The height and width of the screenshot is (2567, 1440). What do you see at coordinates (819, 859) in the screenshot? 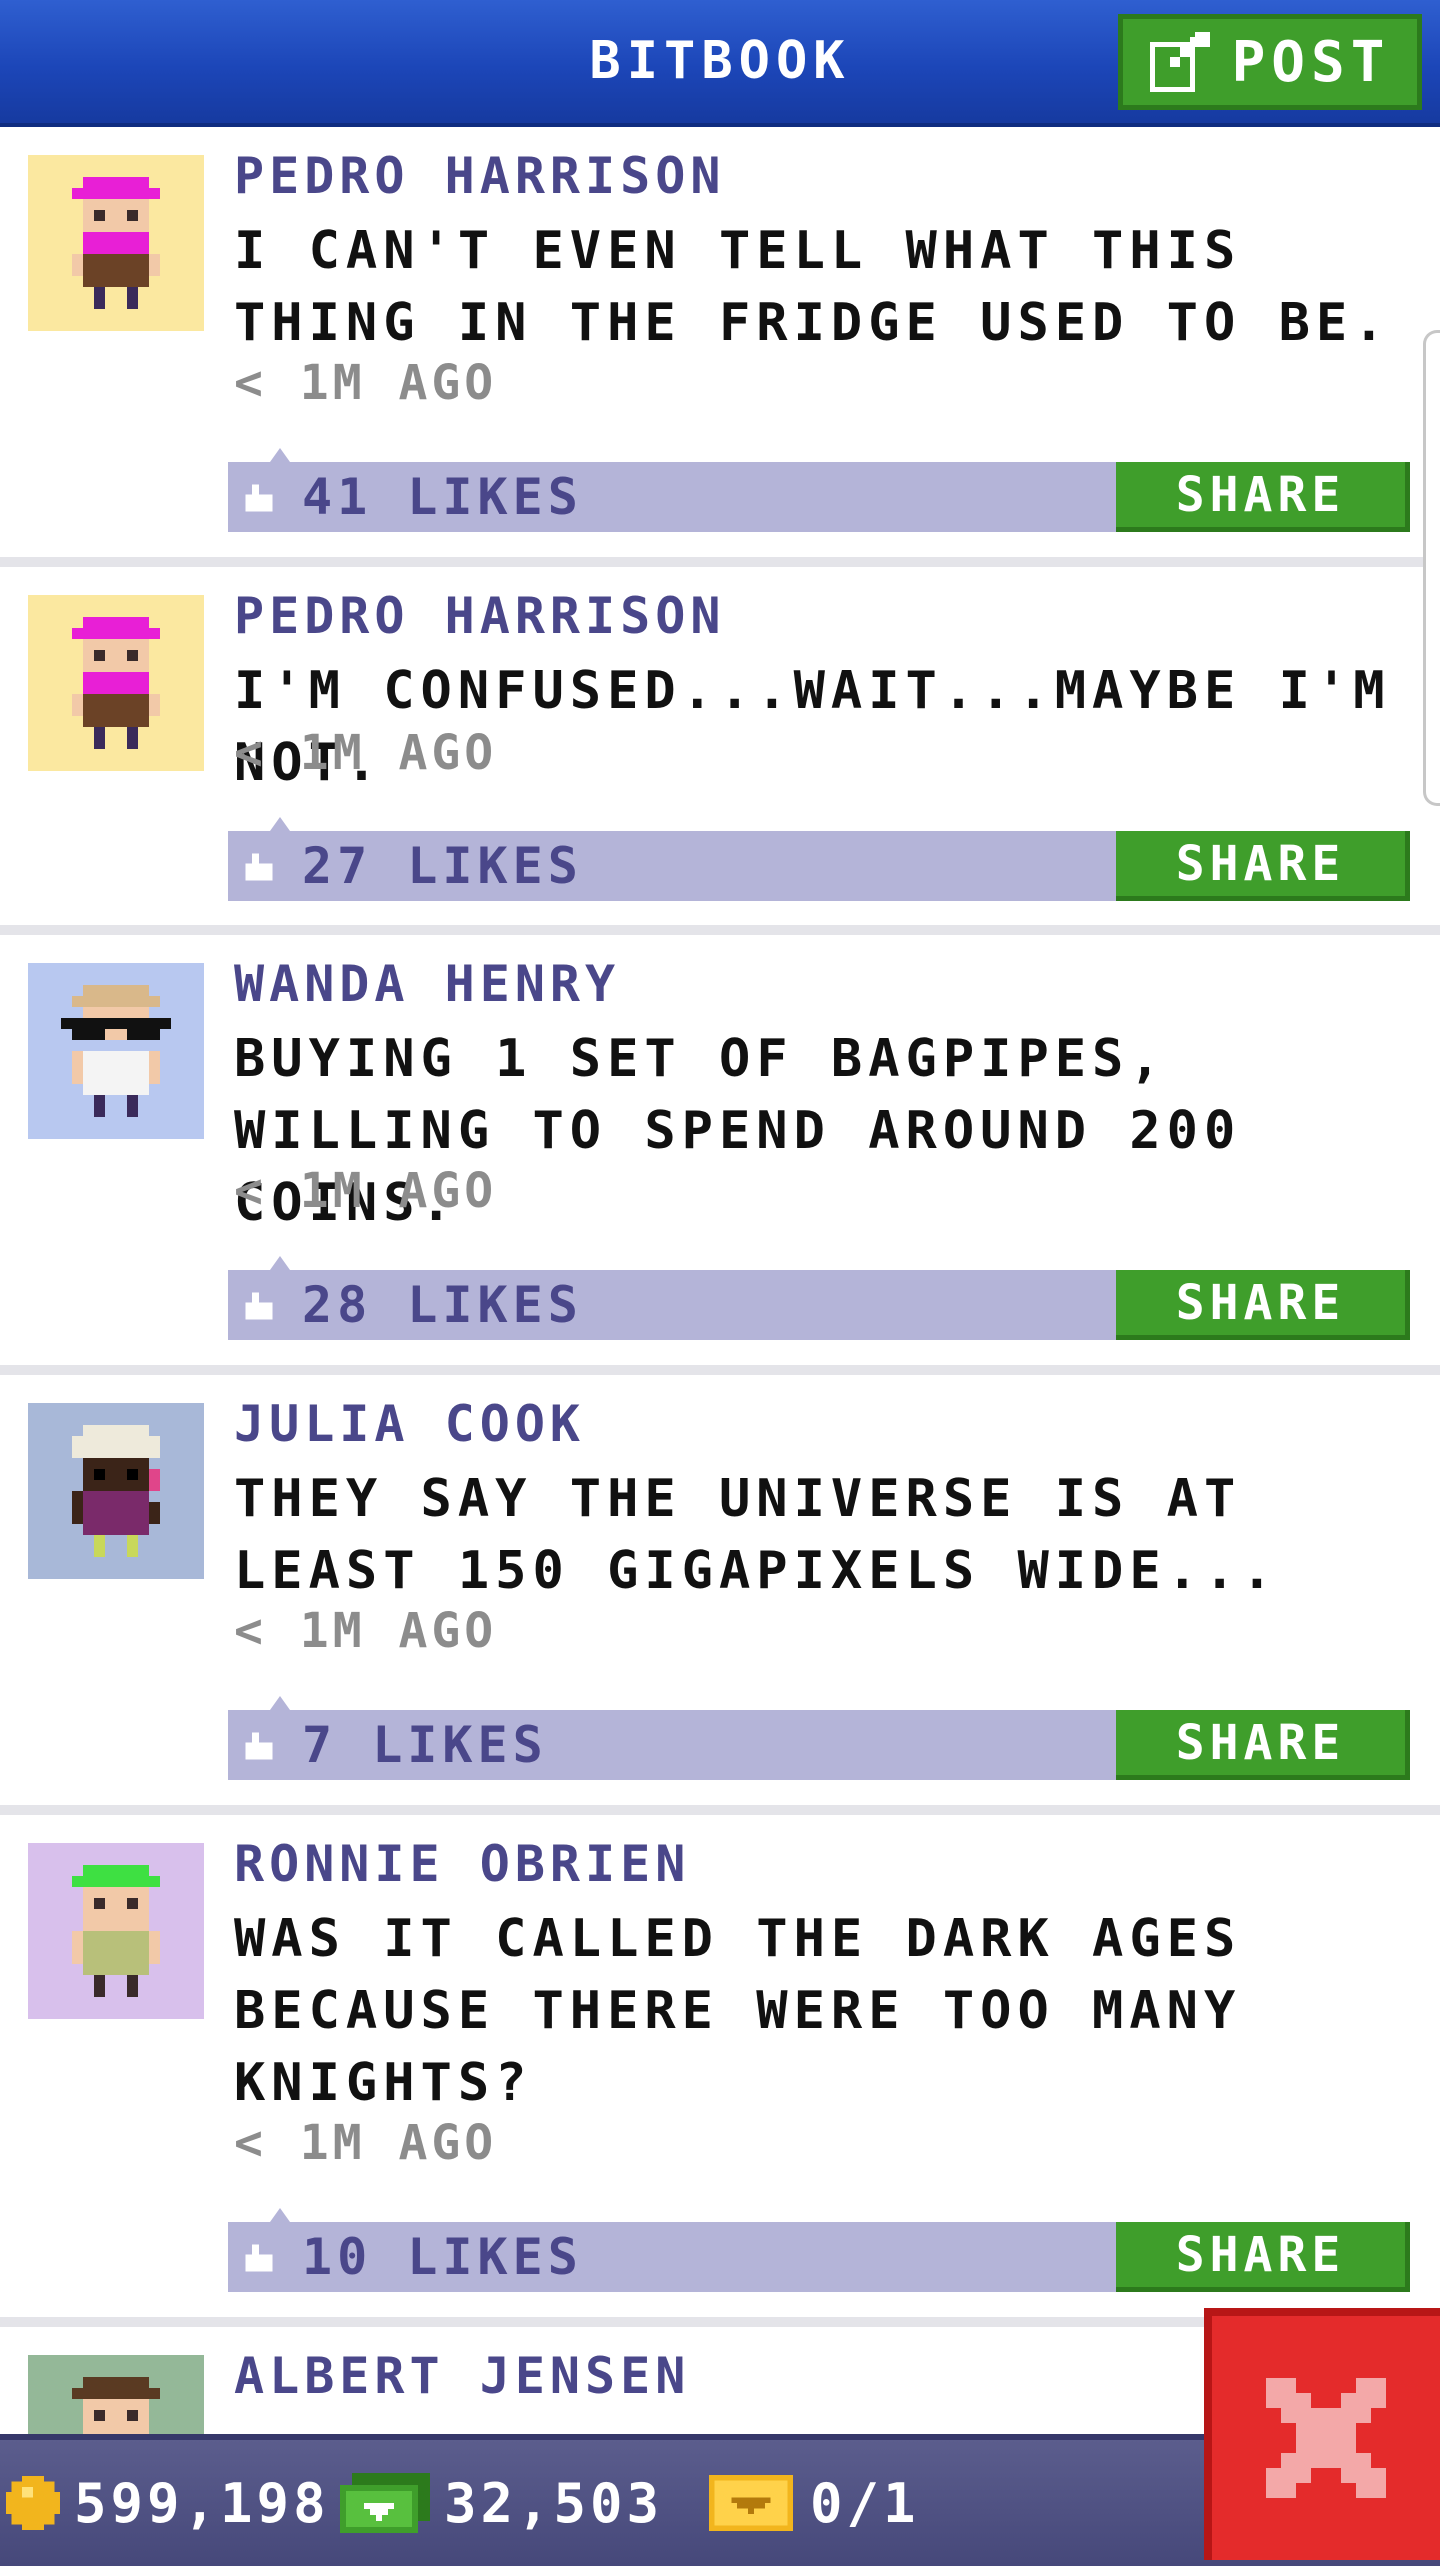
I see `like-bar: 27 LIKES SHARE` at bounding box center [819, 859].